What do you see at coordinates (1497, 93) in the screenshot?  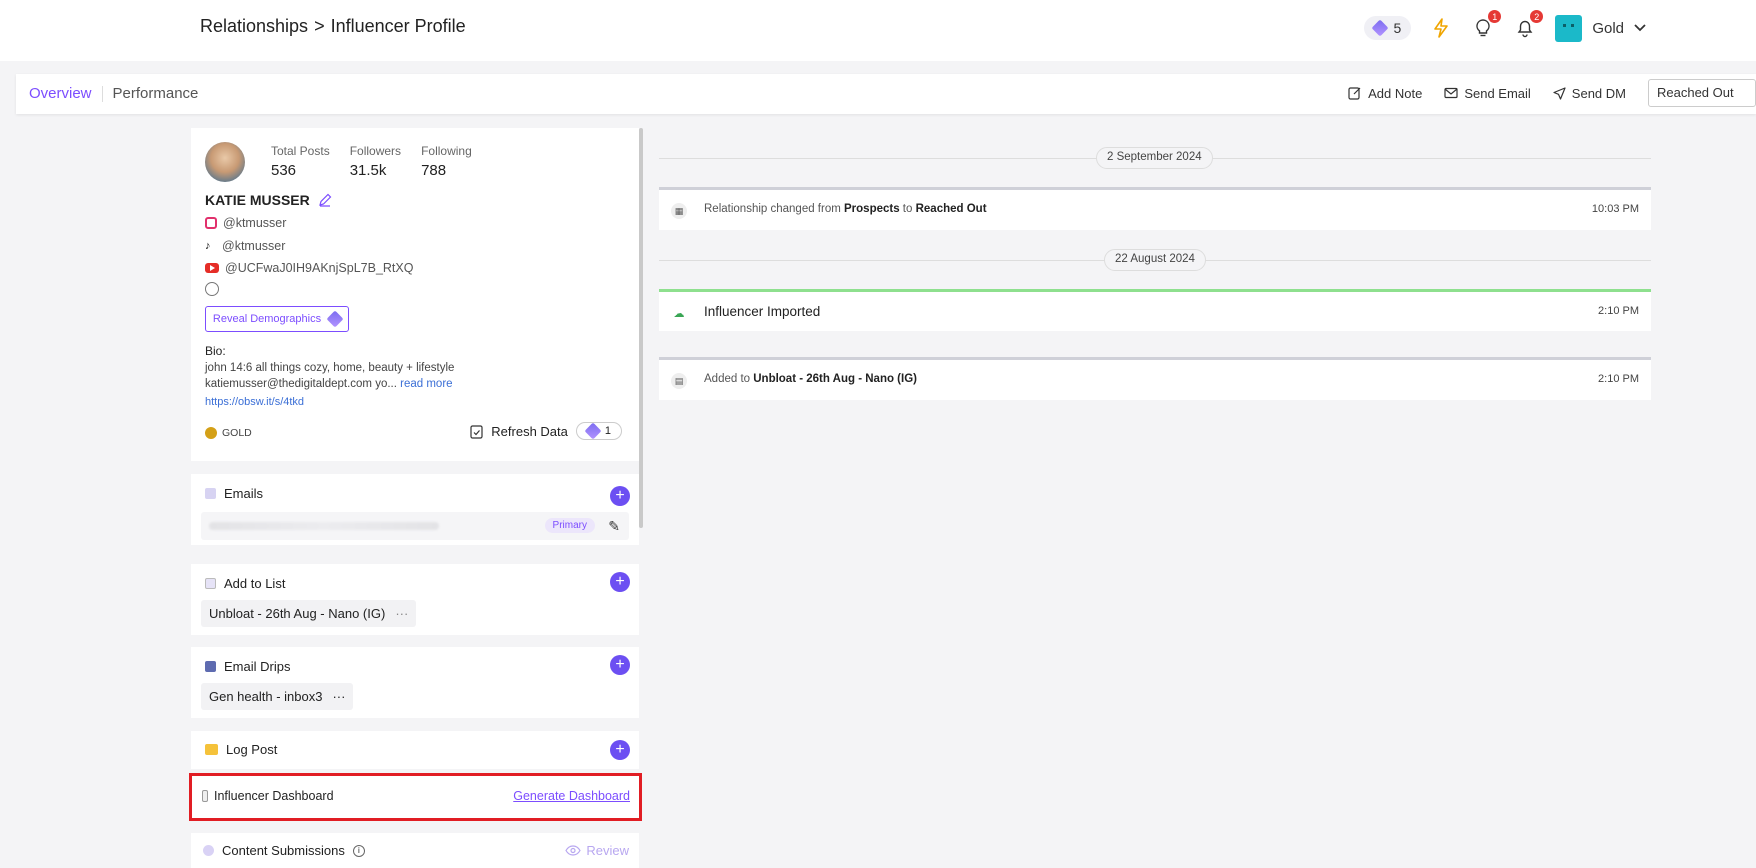 I see `send-email-label: Send Email` at bounding box center [1497, 93].